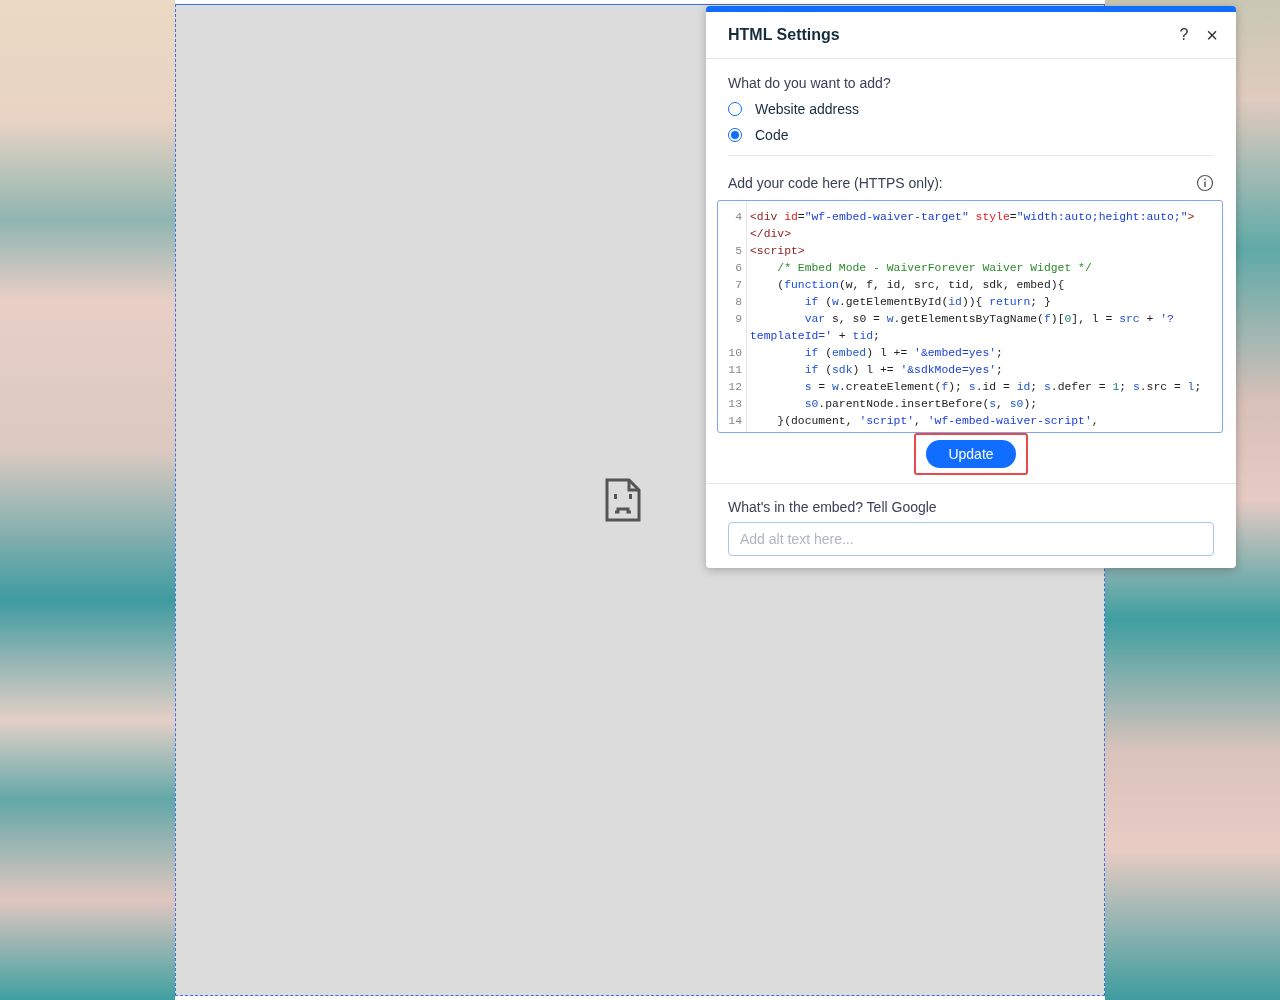  I want to click on code-line: s = w.createElement(f); s.id = id; s.defer = 1; s.src = l;, so click(1002, 387).